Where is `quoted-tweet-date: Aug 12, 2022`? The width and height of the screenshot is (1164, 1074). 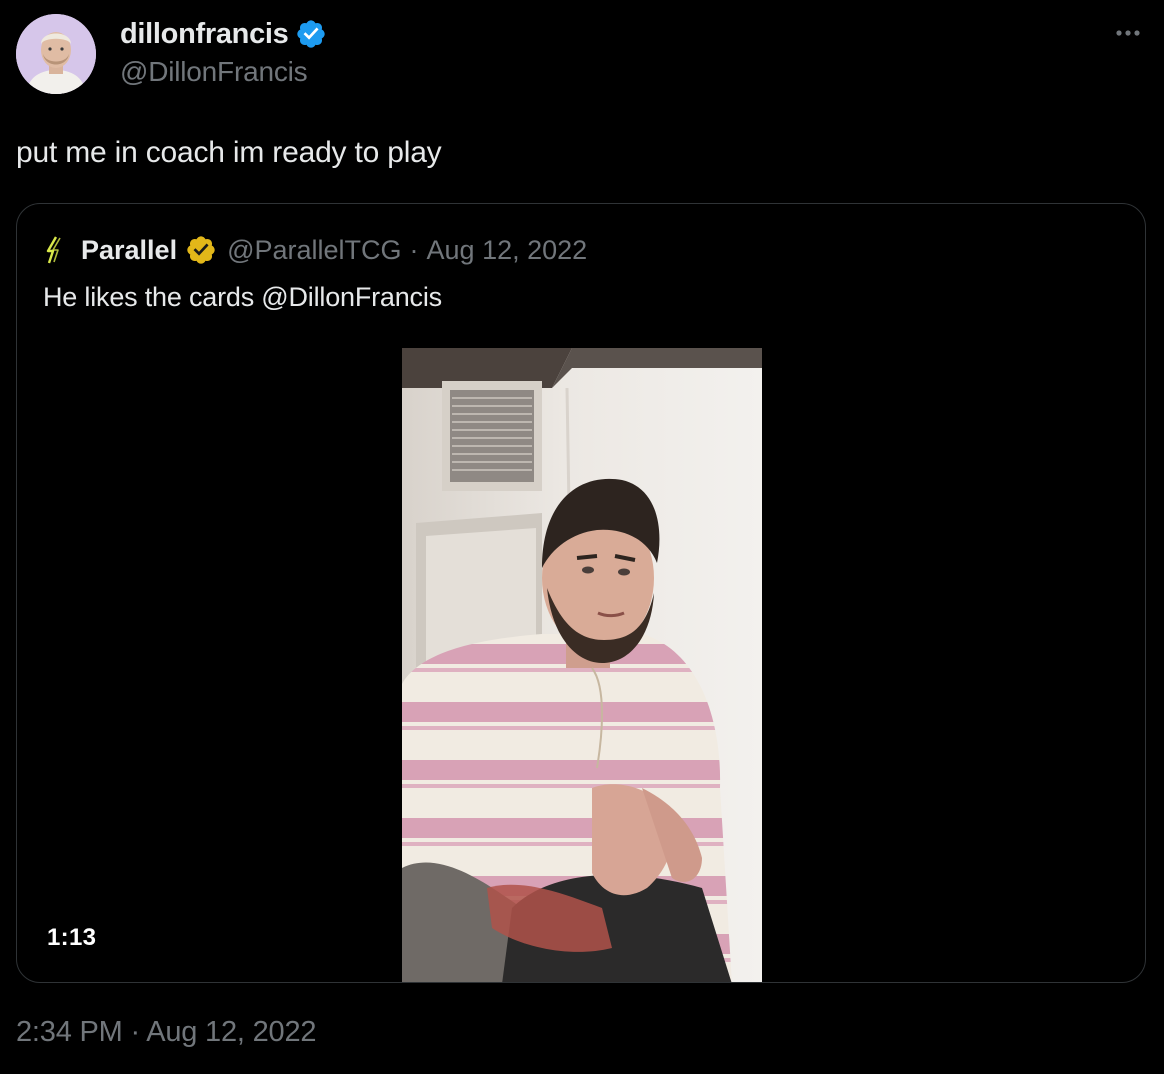
quoted-tweet-date: Aug 12, 2022 is located at coordinates (507, 250).